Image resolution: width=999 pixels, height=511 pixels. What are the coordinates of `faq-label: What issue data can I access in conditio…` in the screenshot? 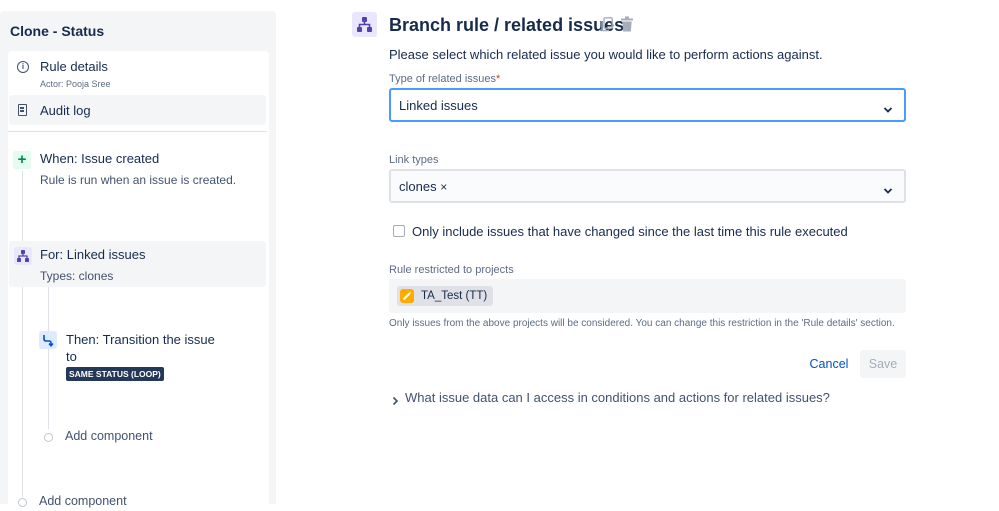 It's located at (617, 397).